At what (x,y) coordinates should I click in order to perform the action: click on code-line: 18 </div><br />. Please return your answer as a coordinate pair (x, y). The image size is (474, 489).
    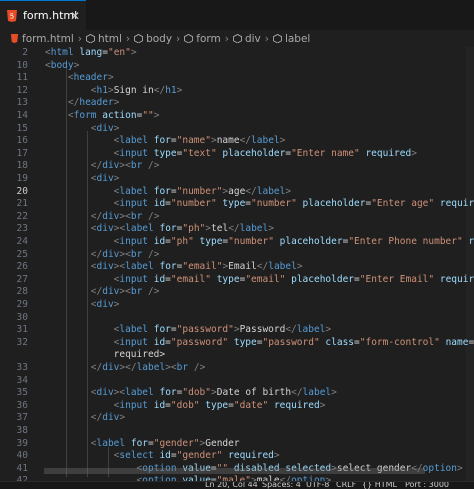
    Looking at the image, I should click on (237, 166).